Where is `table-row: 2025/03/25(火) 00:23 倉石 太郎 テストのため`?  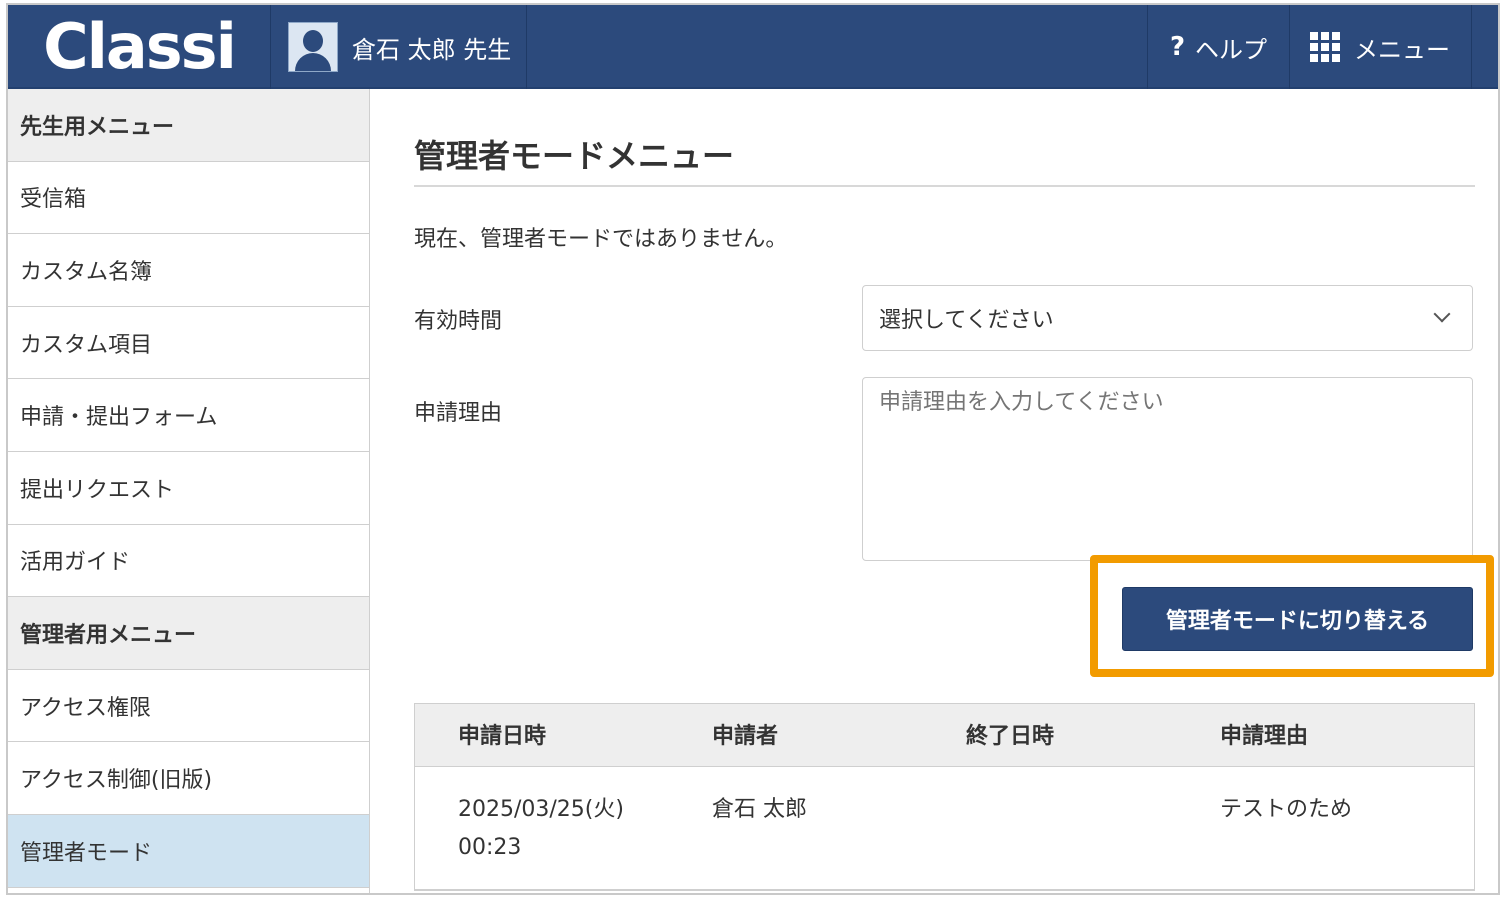
table-row: 2025/03/25(火) 00:23 倉石 太郎 テストのため is located at coordinates (944, 828).